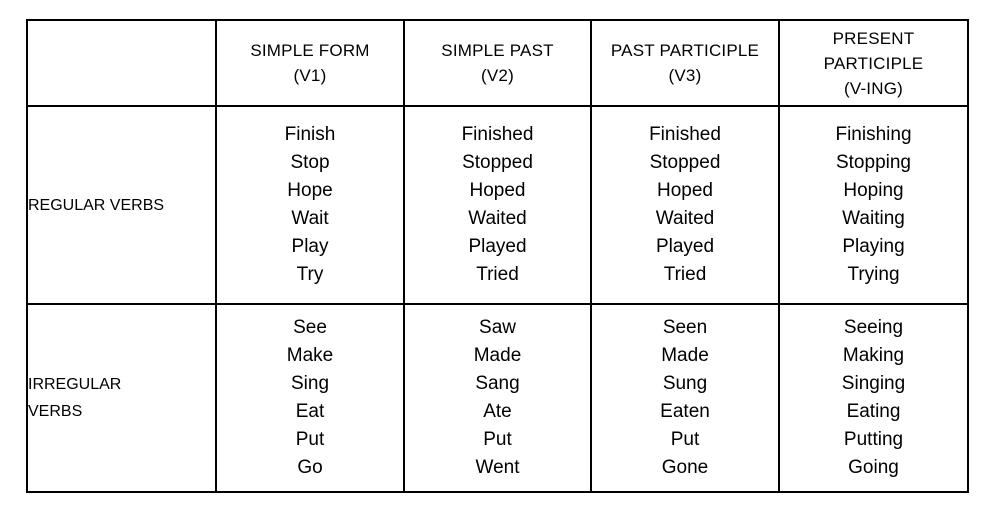 The height and width of the screenshot is (514, 997). What do you see at coordinates (497, 327) in the screenshot?
I see `verb-item: Saw` at bounding box center [497, 327].